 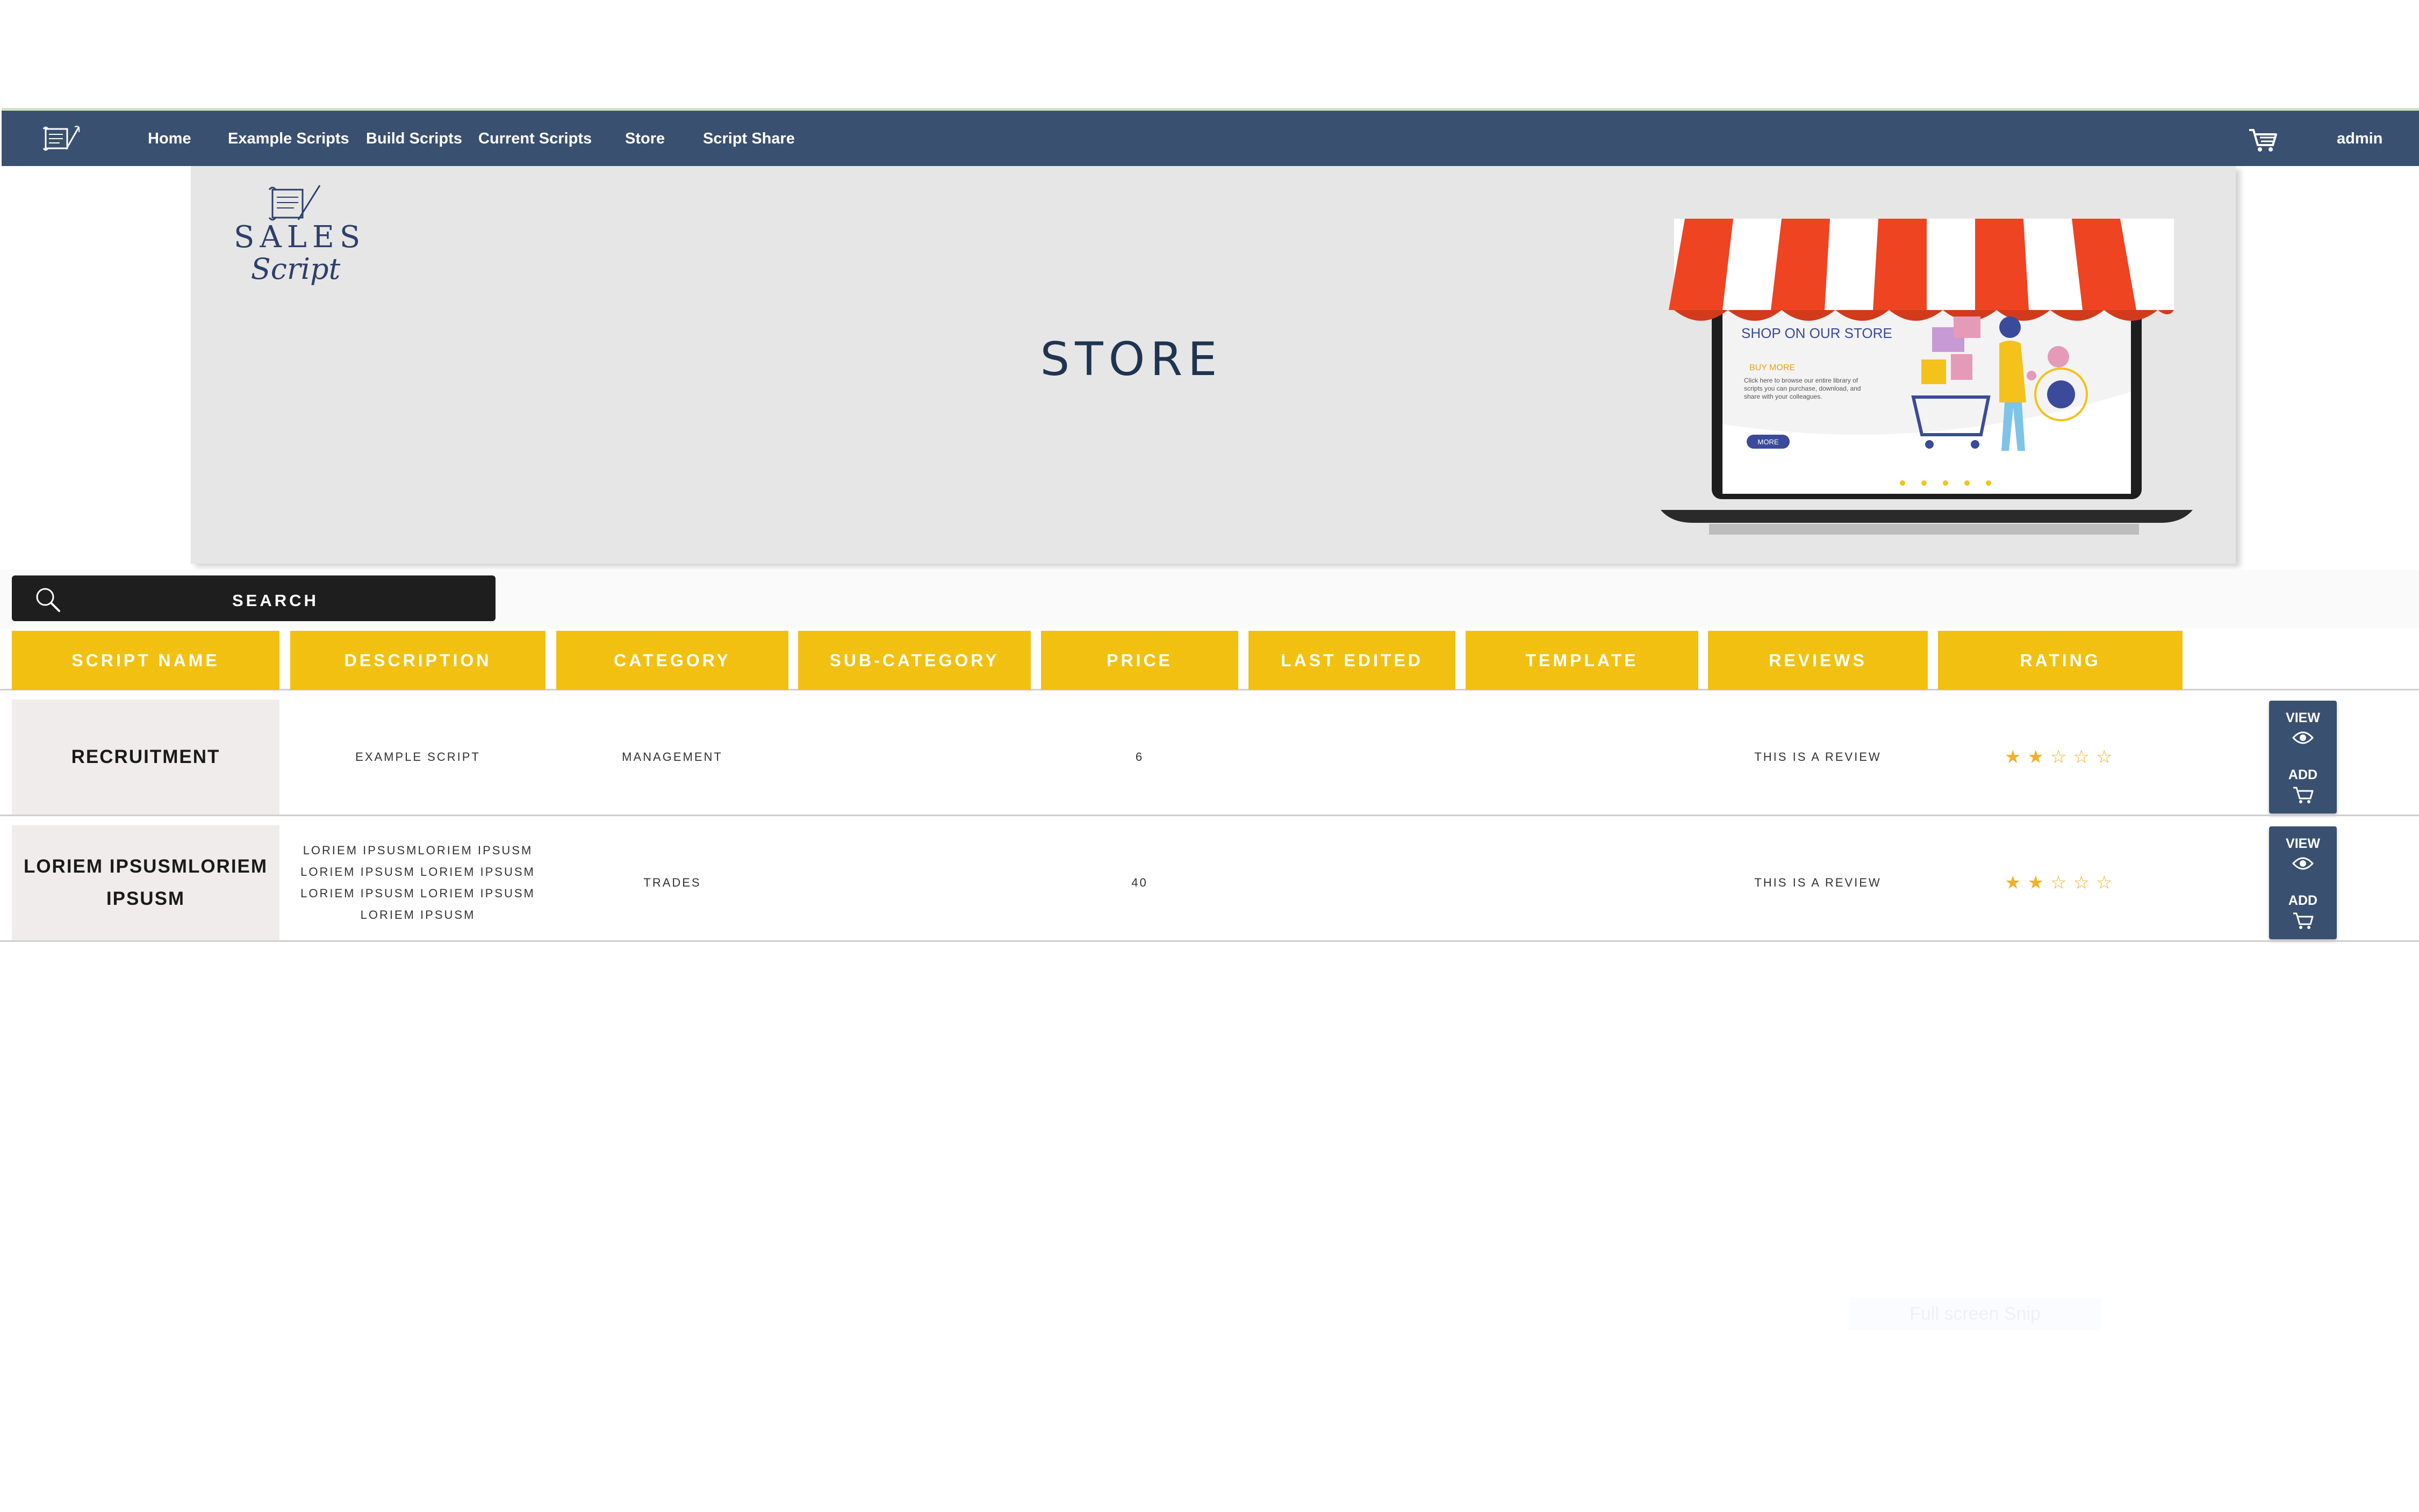 I want to click on category-cell: MANAGEMENT, so click(x=672, y=757).